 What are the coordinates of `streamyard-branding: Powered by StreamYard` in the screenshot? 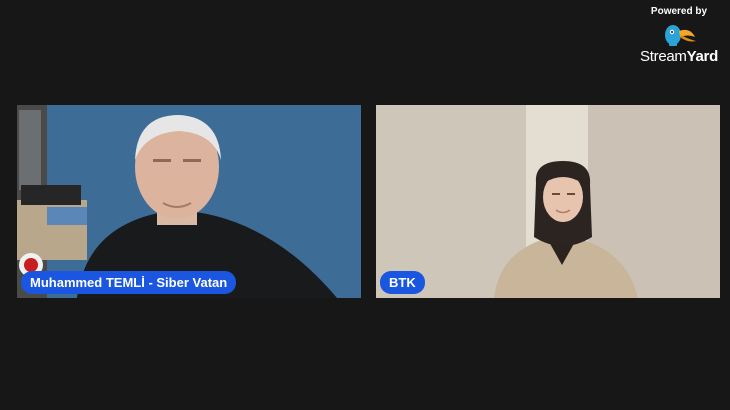 It's located at (679, 36).